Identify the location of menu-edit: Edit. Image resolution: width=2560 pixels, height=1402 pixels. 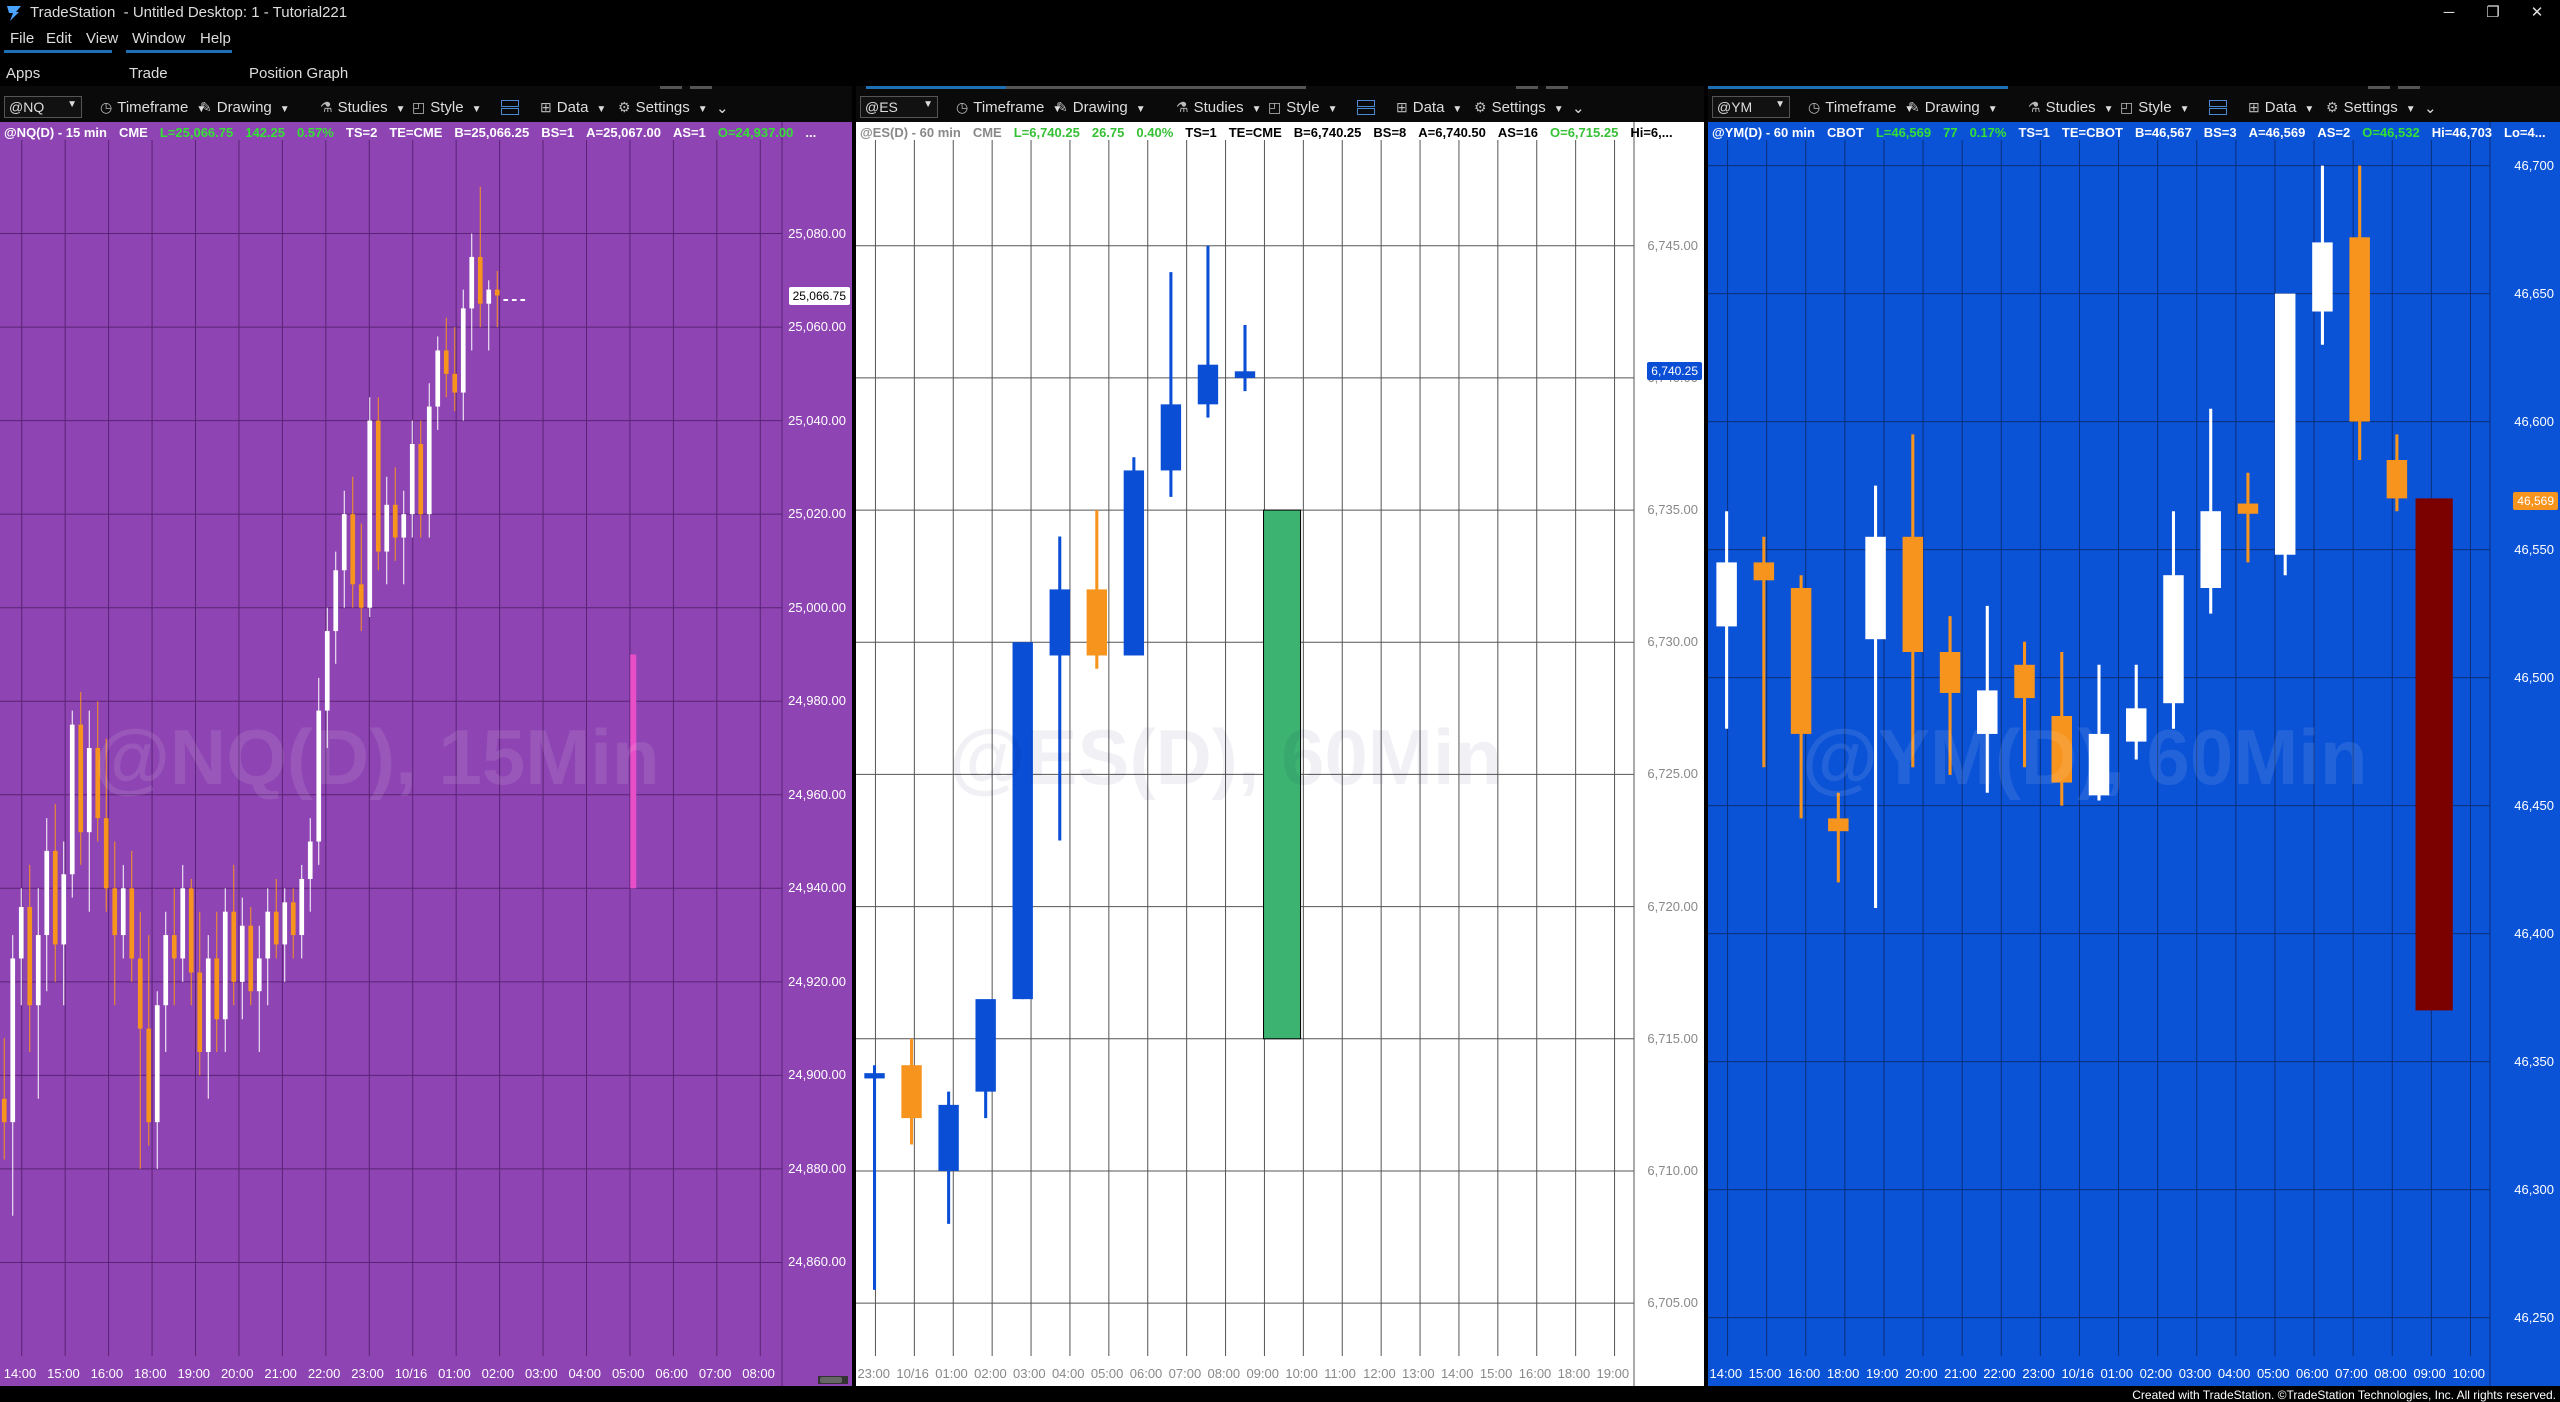
(59, 38).